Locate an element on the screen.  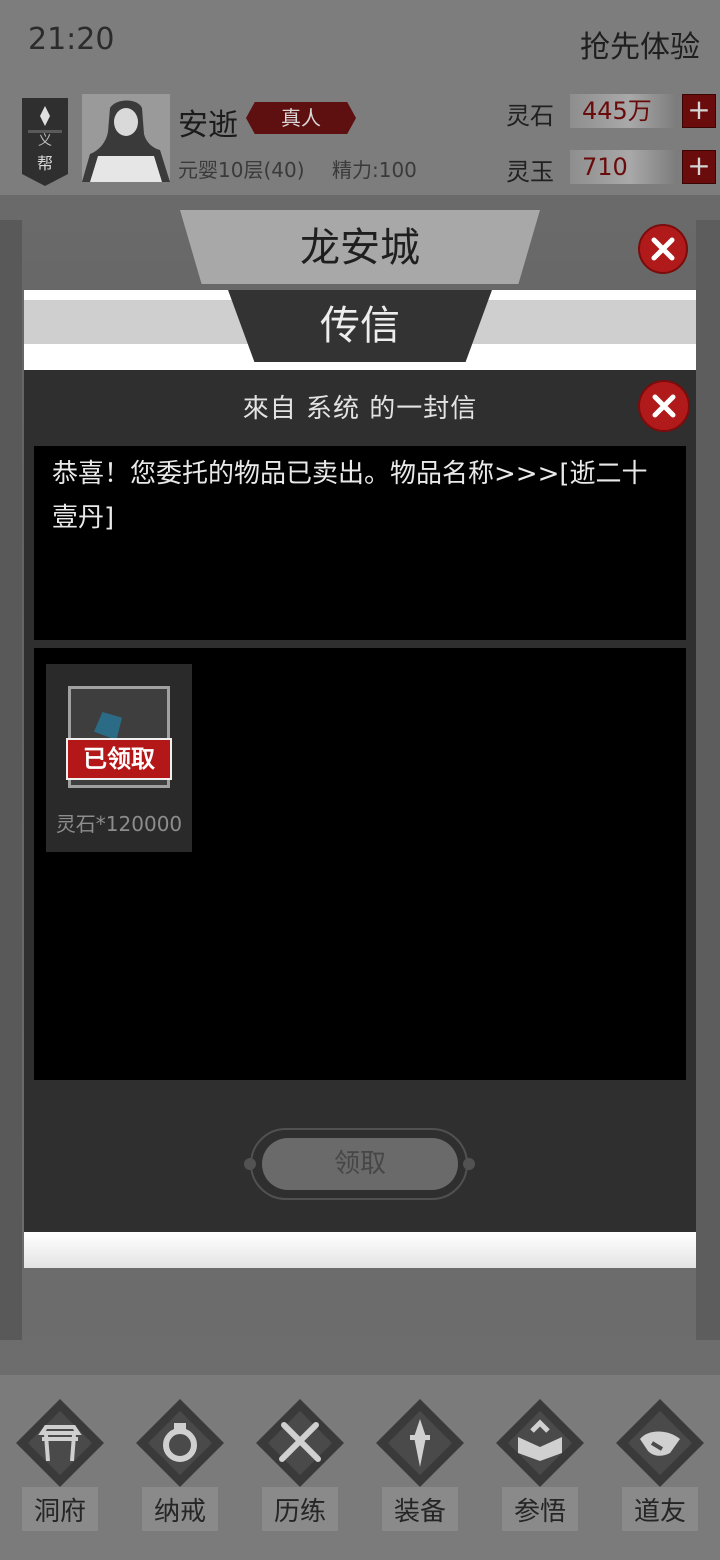
nav-item-equipment: 装备 is located at coordinates (420, 1460).